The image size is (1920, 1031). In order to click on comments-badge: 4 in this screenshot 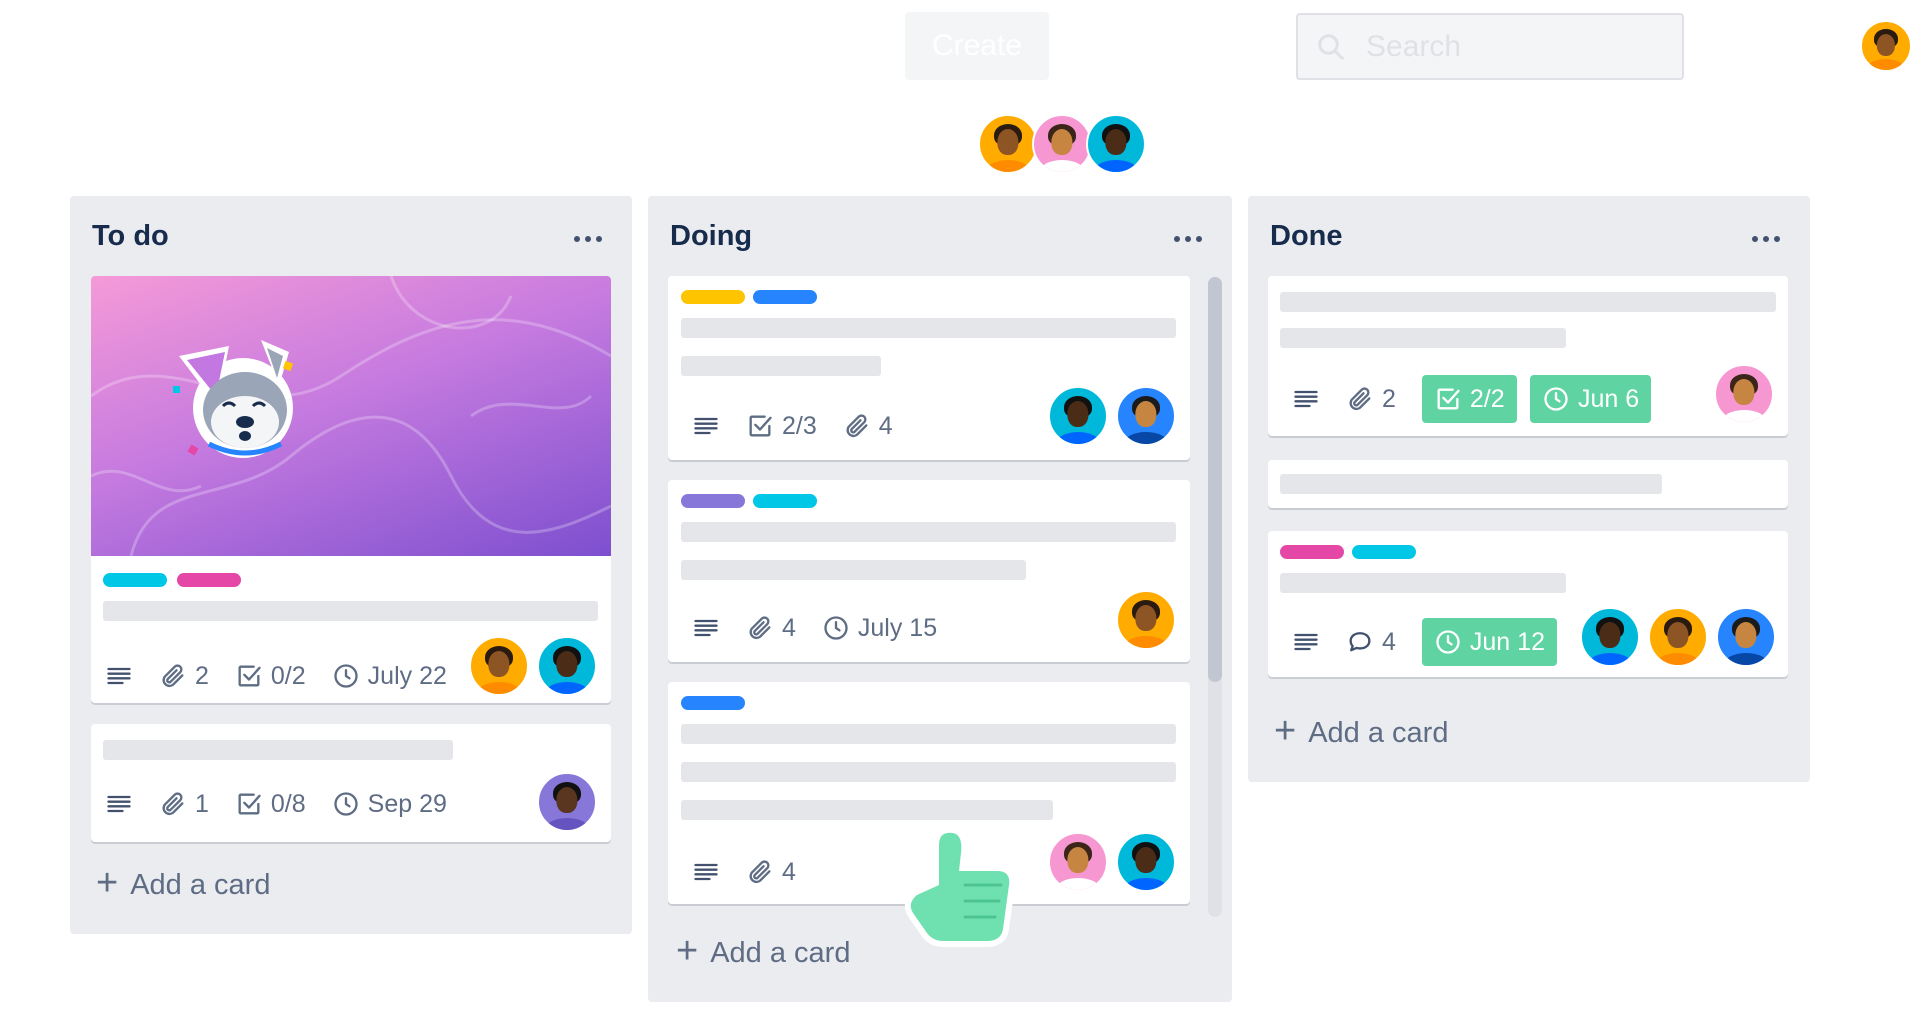, I will do `click(1371, 642)`.